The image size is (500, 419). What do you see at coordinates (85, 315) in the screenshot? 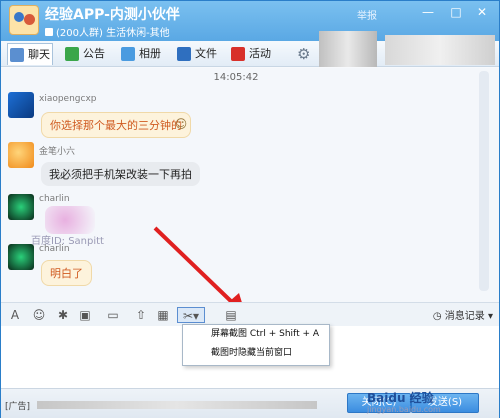
I see `gift-icon: ▣` at bounding box center [85, 315].